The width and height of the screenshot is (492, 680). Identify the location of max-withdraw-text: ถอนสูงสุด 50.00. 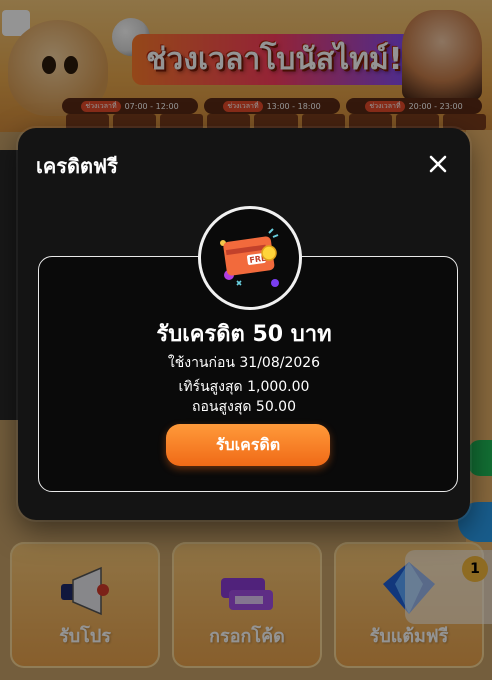
(243, 407).